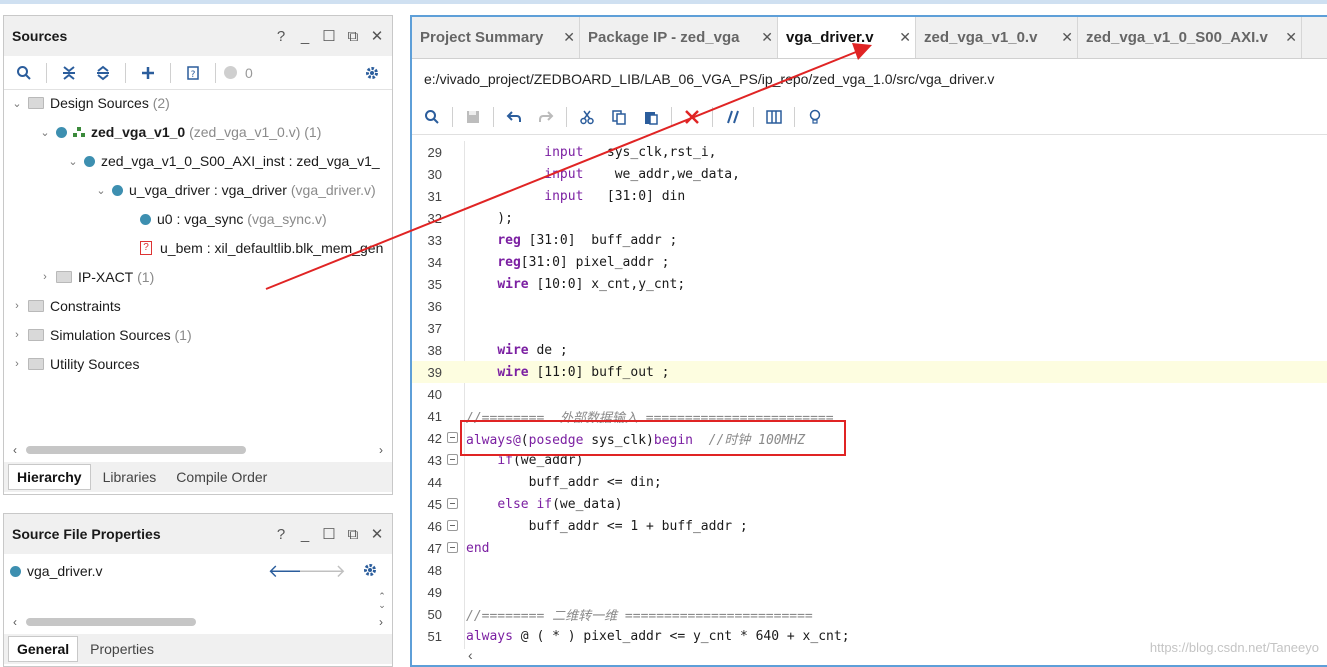  I want to click on copy-icon, so click(619, 117).